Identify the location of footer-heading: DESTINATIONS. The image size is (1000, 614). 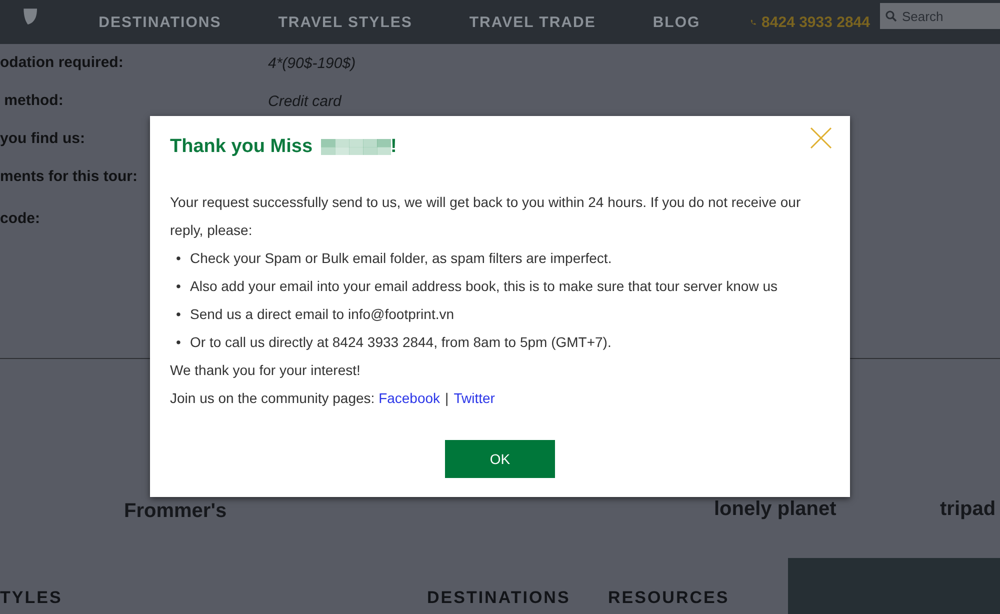
(498, 598).